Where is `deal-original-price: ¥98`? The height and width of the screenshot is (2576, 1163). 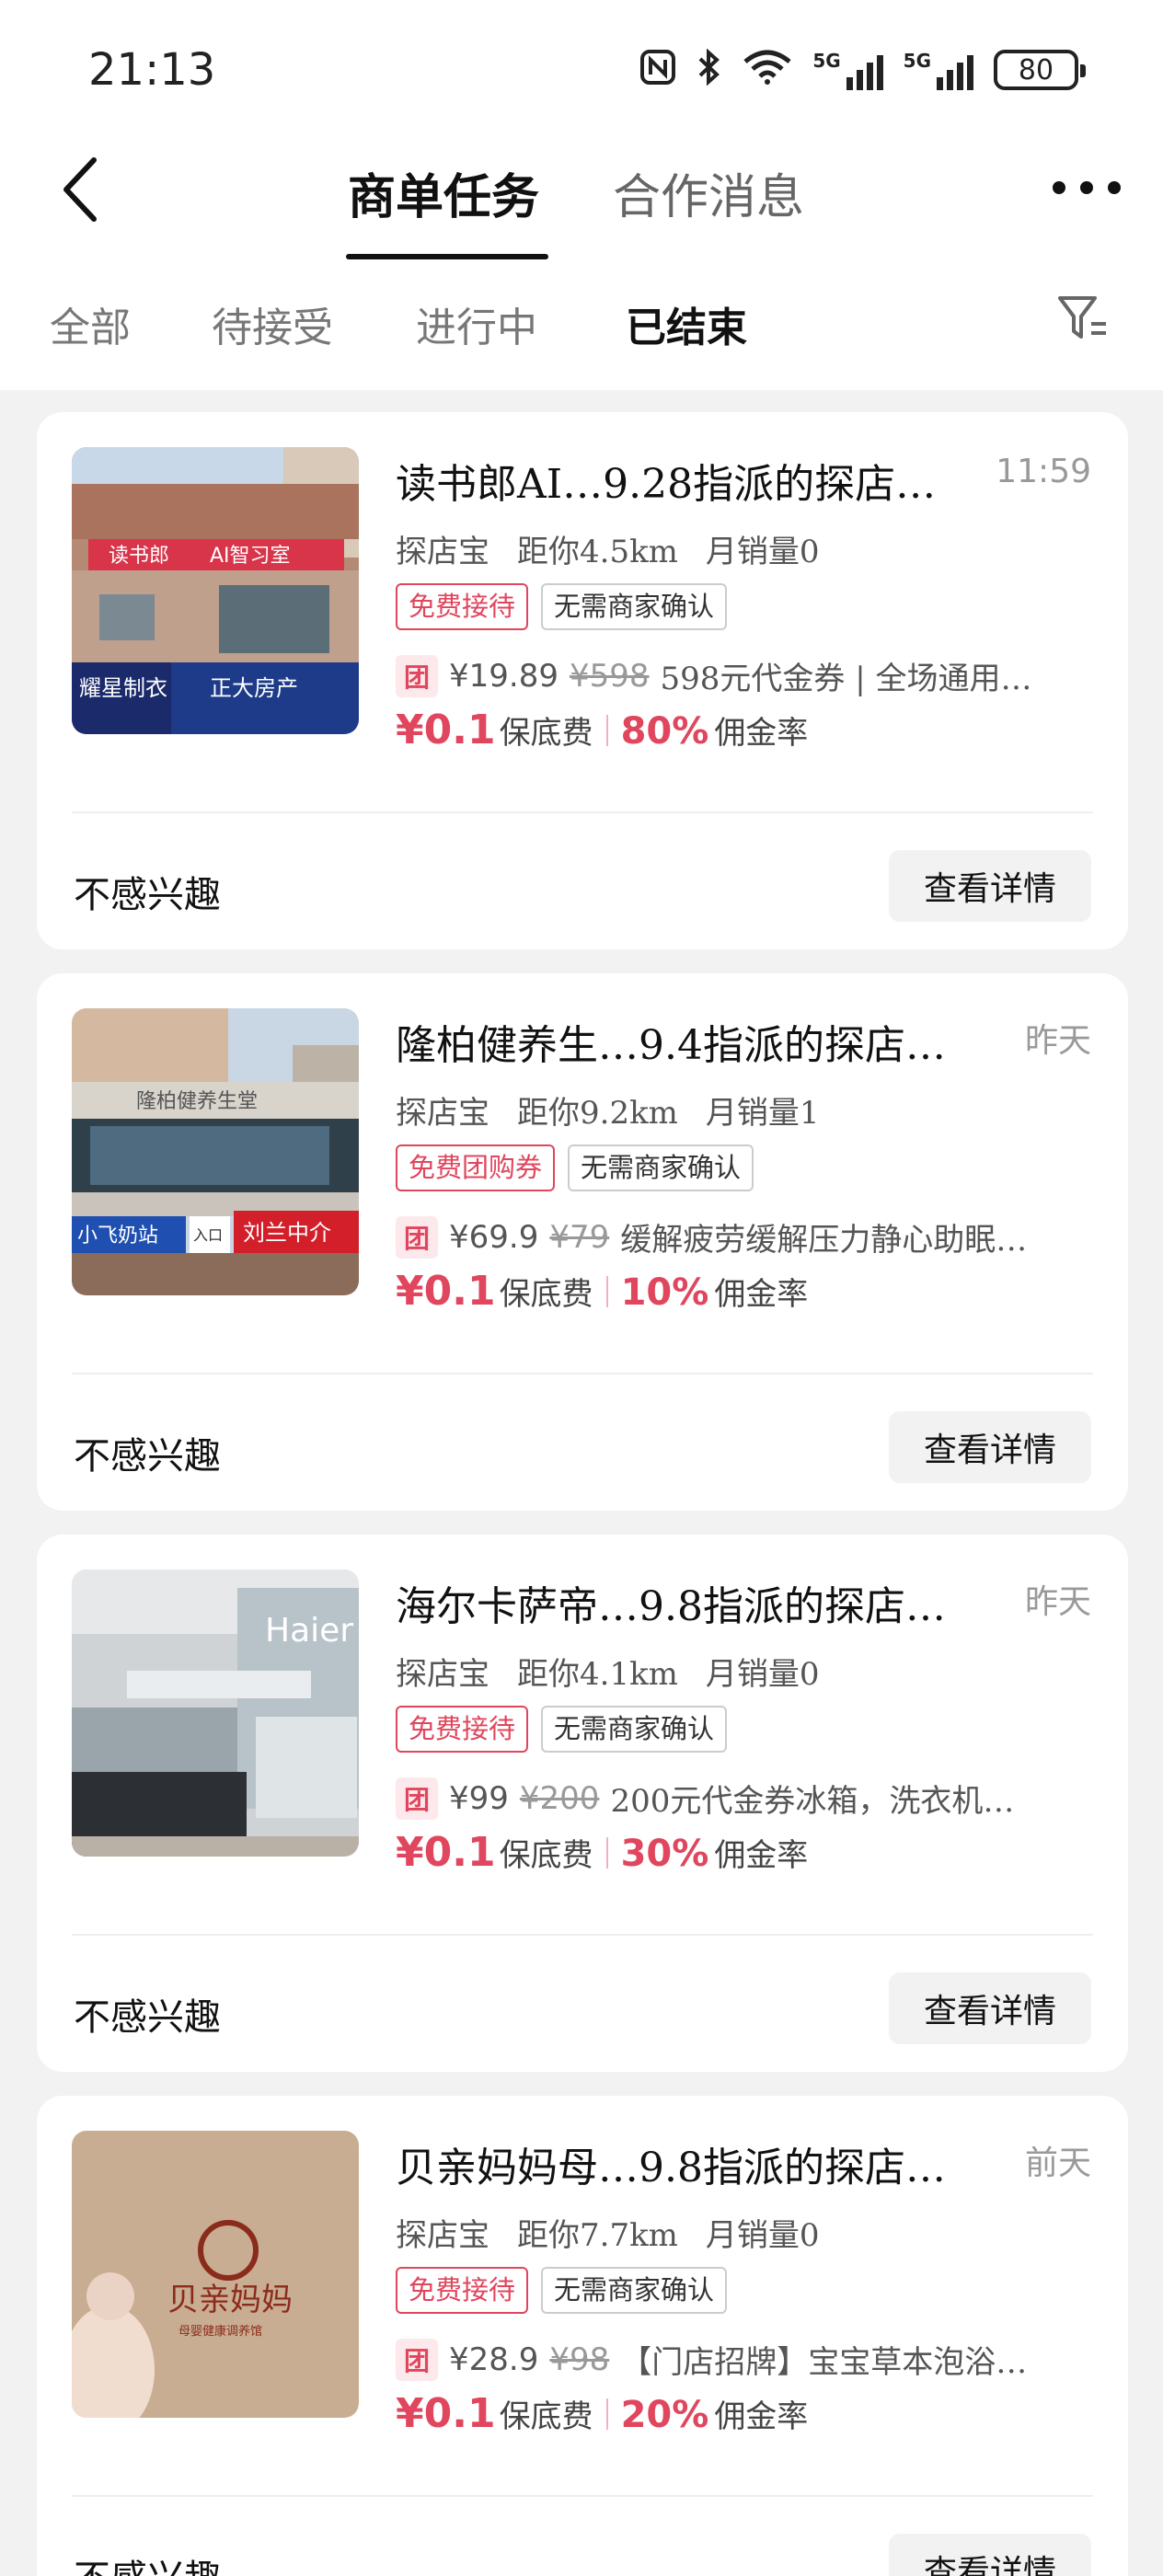 deal-original-price: ¥98 is located at coordinates (580, 2359).